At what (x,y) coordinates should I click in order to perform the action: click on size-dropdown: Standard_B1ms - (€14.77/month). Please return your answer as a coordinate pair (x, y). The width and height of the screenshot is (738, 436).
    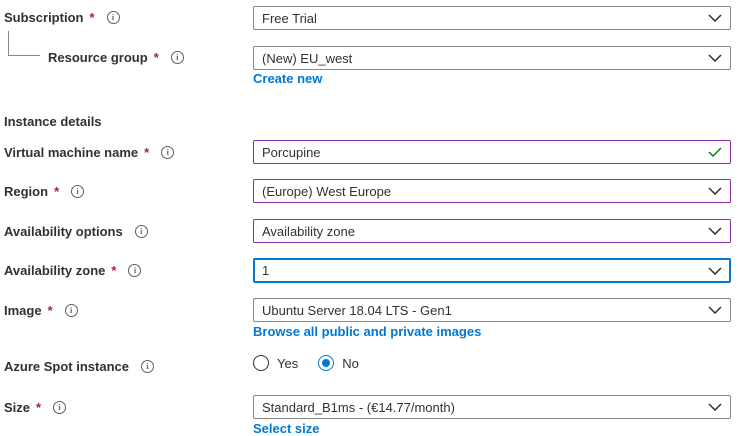
    Looking at the image, I should click on (492, 407).